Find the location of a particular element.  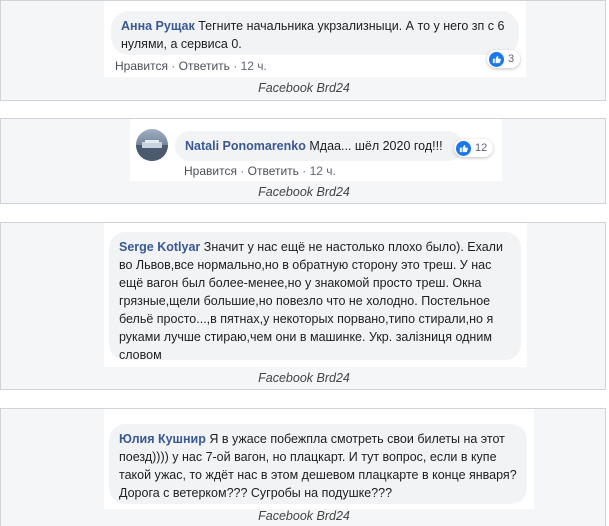

comment-author: Natali Ponomarenko is located at coordinates (245, 146).